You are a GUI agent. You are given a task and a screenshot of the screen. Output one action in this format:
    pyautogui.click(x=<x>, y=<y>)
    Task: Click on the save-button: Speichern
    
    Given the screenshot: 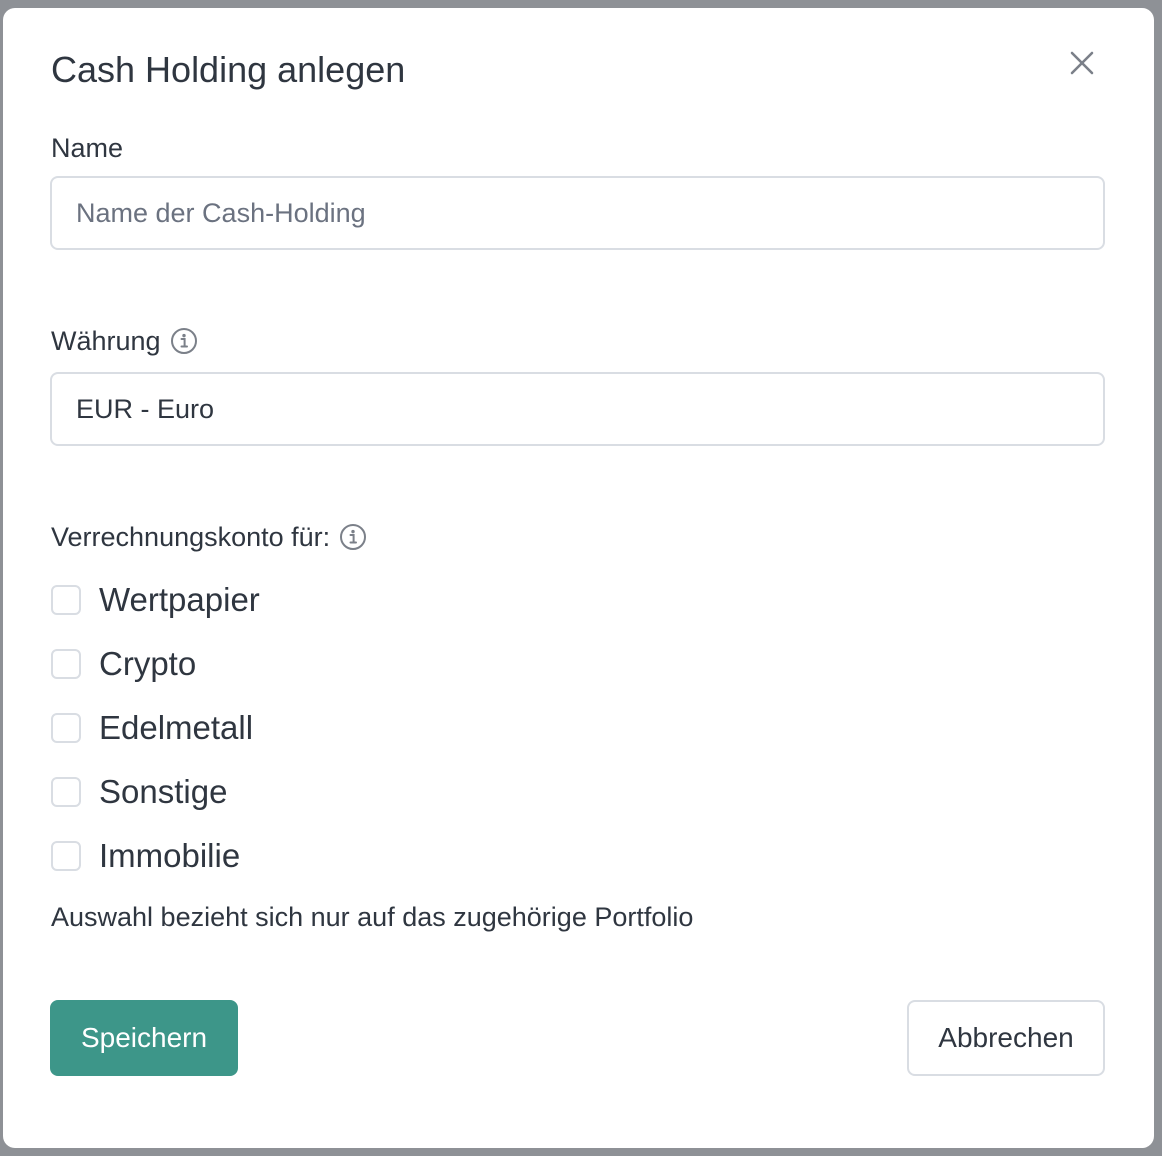 What is the action you would take?
    pyautogui.click(x=144, y=1038)
    